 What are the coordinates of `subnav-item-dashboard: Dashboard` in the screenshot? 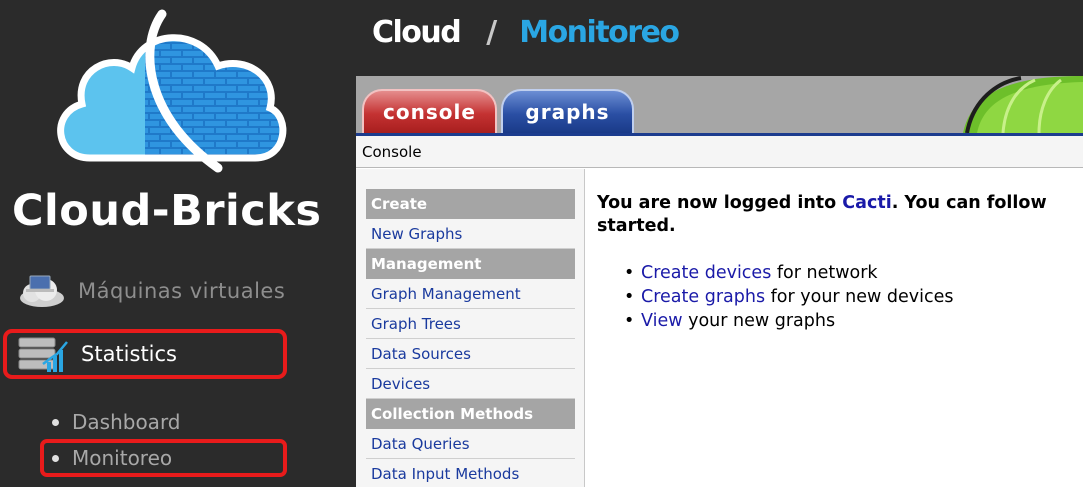 It's located at (170, 422).